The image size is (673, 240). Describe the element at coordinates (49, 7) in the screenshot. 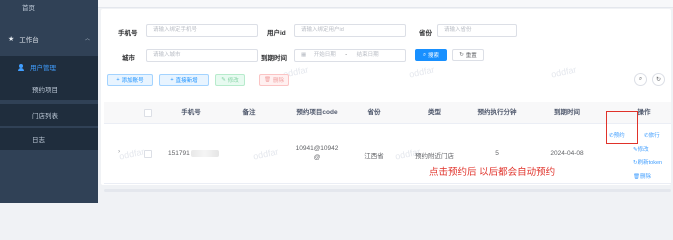

I see `sidebar-item-home: 首页` at that location.